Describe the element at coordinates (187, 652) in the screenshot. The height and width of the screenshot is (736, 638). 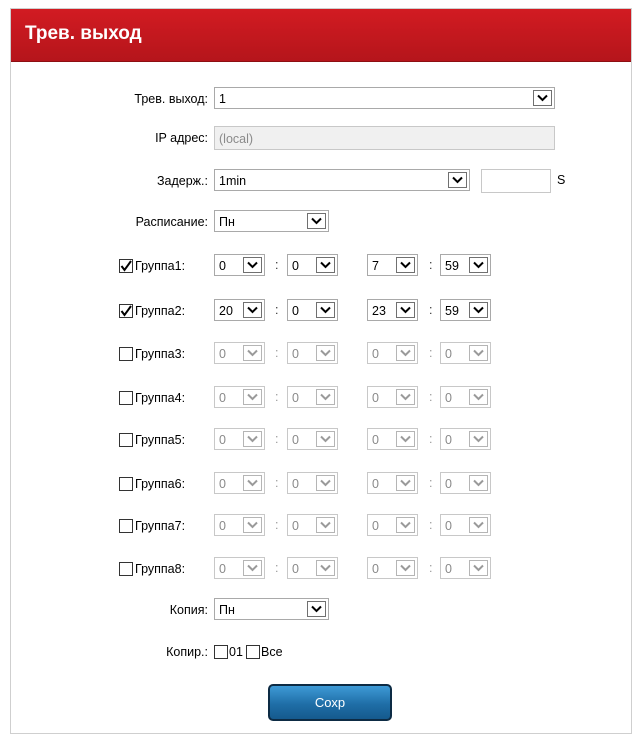
I see `copy-to-label: Копир.:` at that location.